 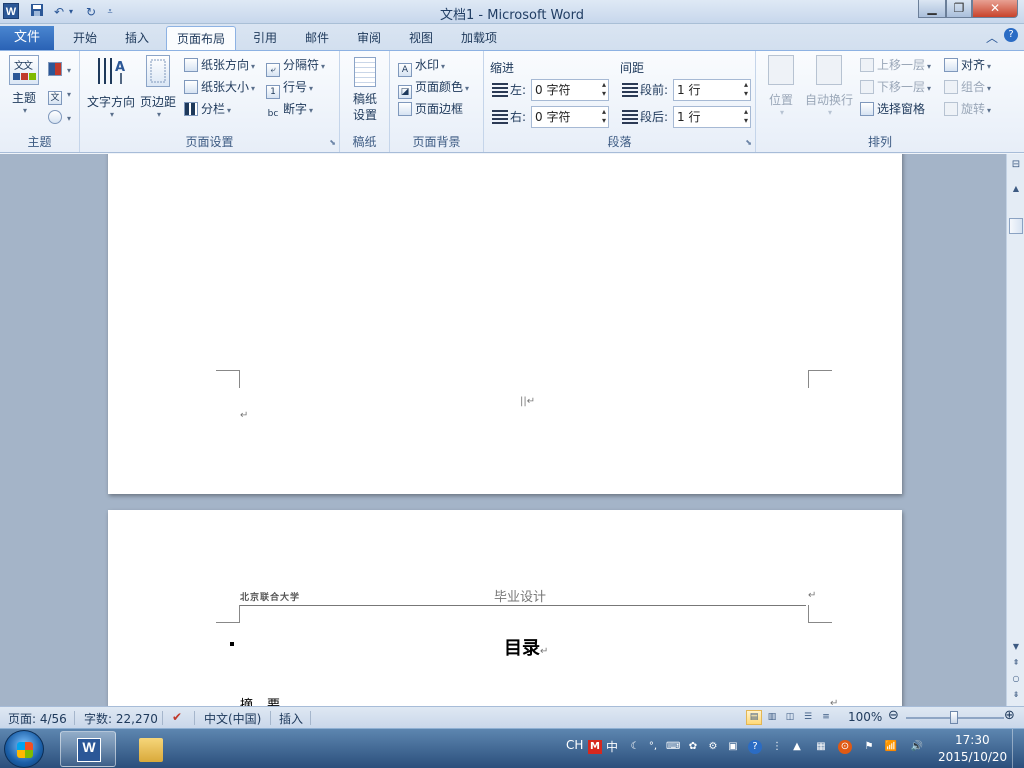 I want to click on network-status-icon: ▦, so click(x=821, y=747).